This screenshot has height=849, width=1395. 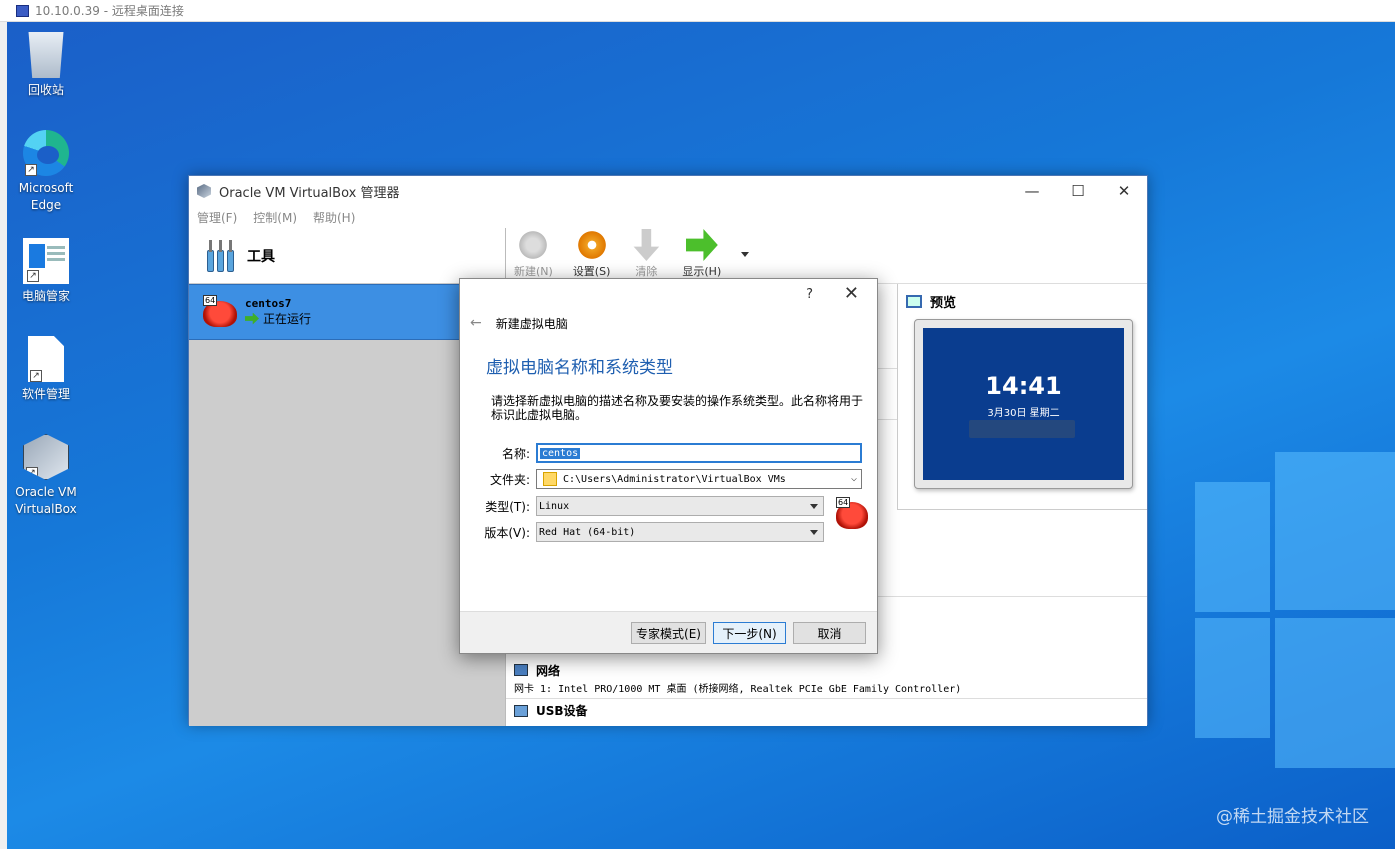 What do you see at coordinates (275, 217) in the screenshot?
I see `menu-machine: 控制(M)` at bounding box center [275, 217].